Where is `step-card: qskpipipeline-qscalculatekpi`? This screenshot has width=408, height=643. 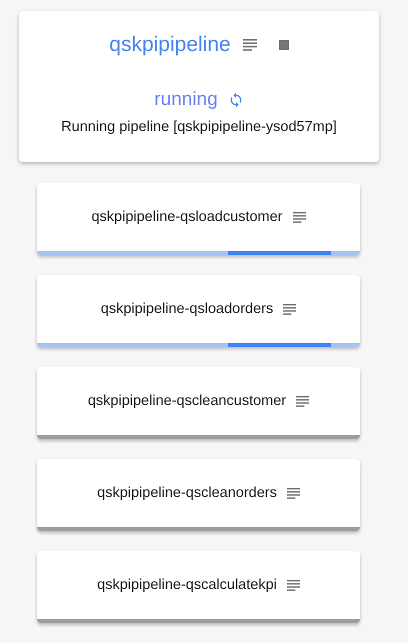
step-card: qskpipipeline-qscalculatekpi is located at coordinates (198, 587).